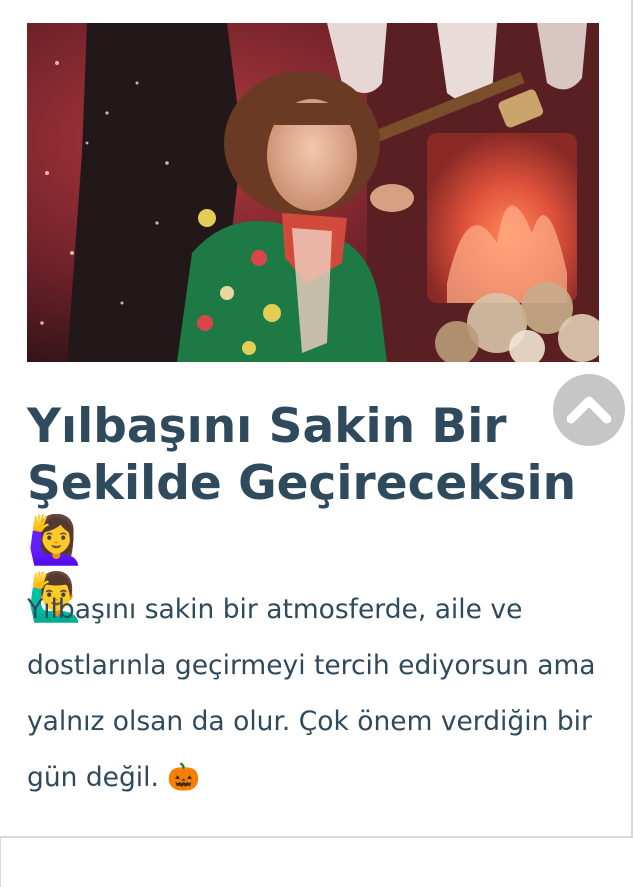 The width and height of the screenshot is (633, 887). I want to click on scroll-to-top-button, so click(589, 410).